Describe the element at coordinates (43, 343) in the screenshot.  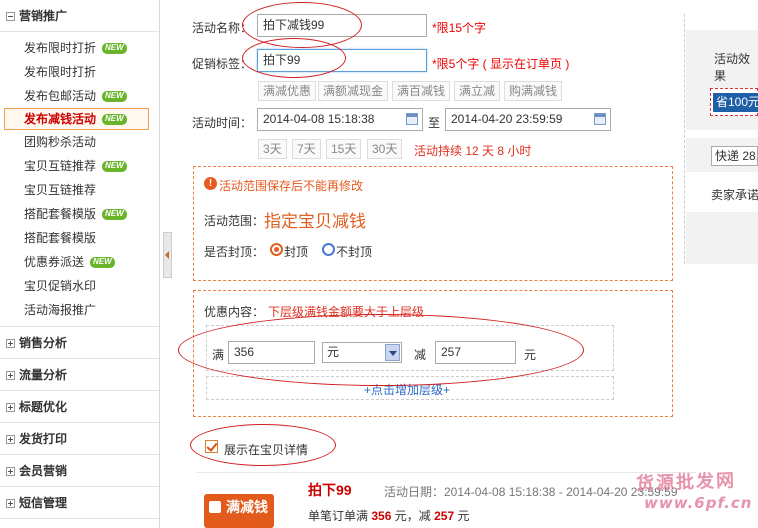
I see `sidebar-section-title: 销售分析` at that location.